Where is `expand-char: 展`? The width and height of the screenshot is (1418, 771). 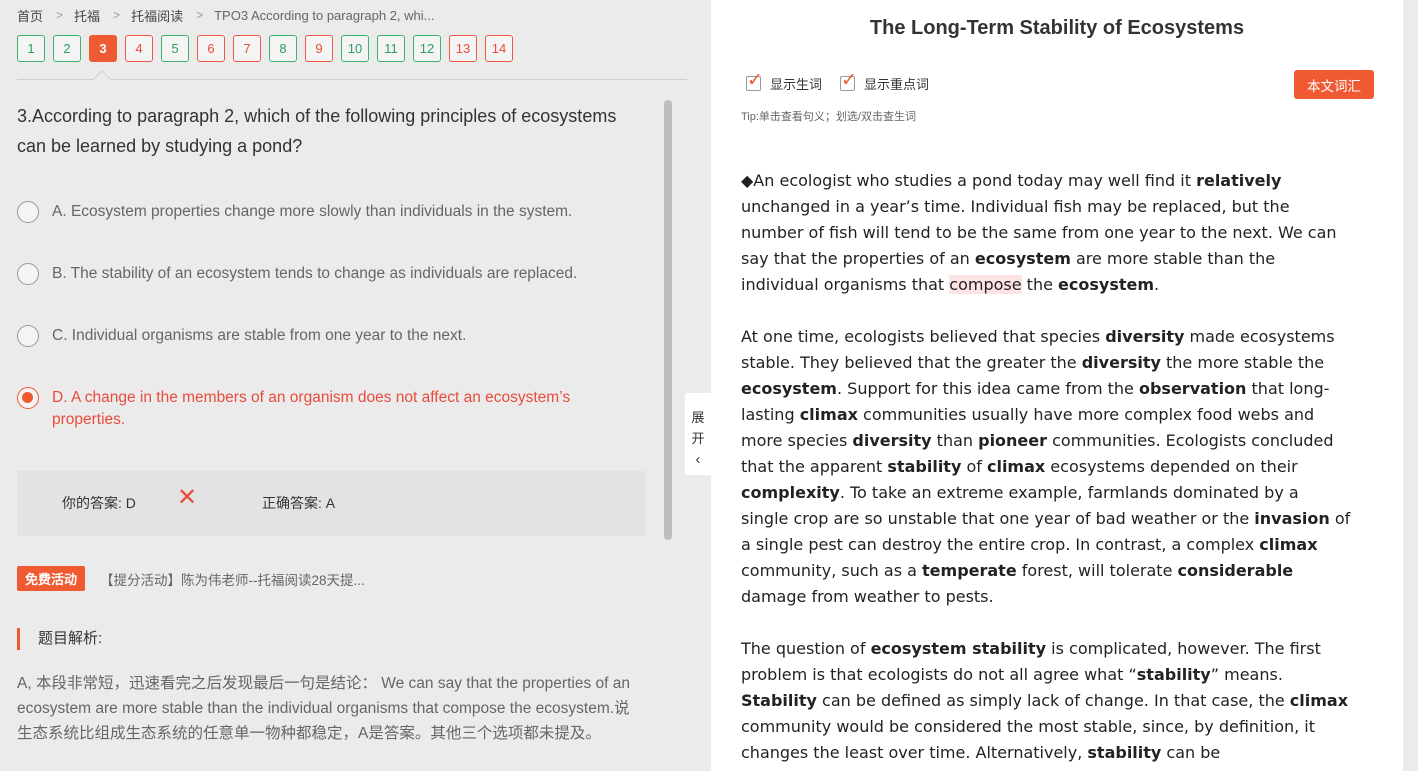 expand-char: 展 is located at coordinates (698, 417).